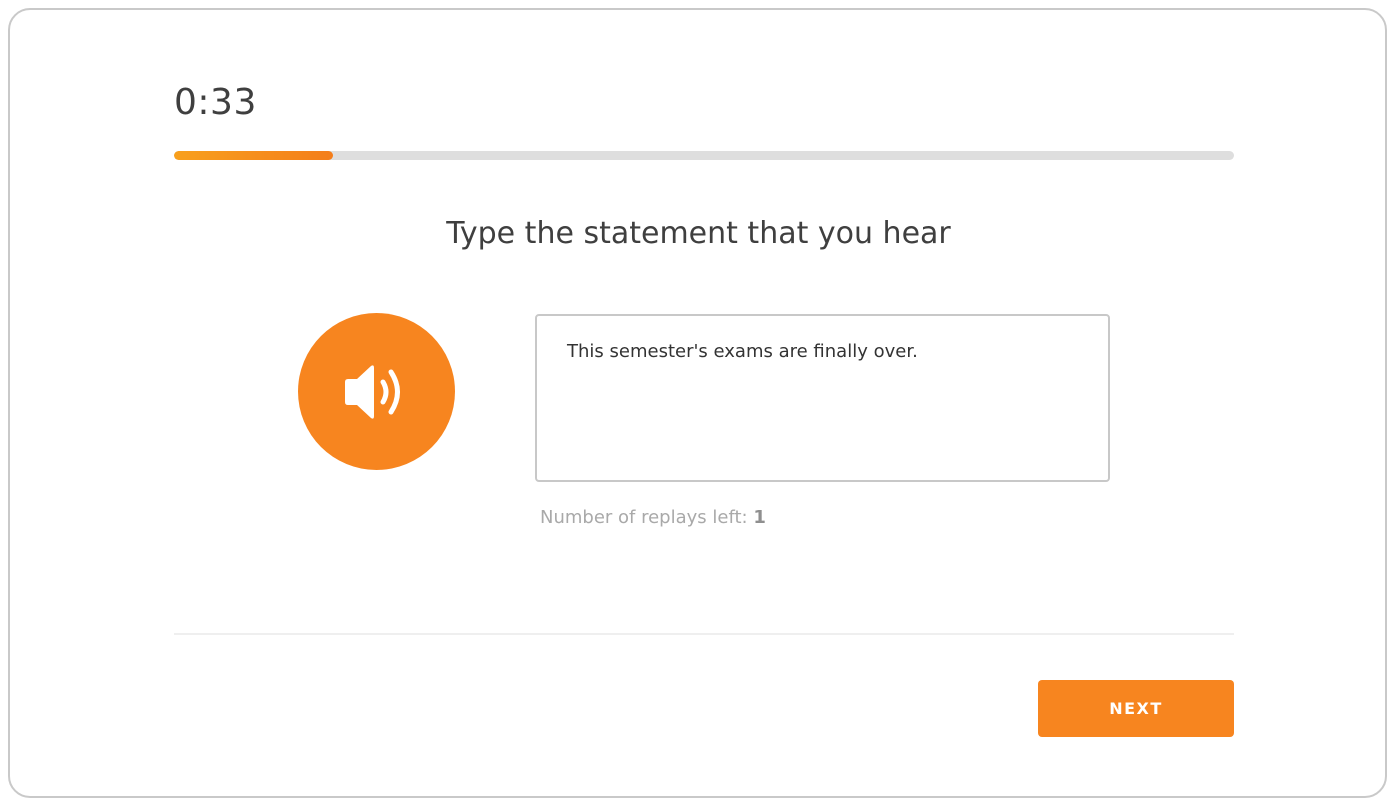 Image resolution: width=1397 pixels, height=798 pixels. I want to click on answer-input, so click(822, 398).